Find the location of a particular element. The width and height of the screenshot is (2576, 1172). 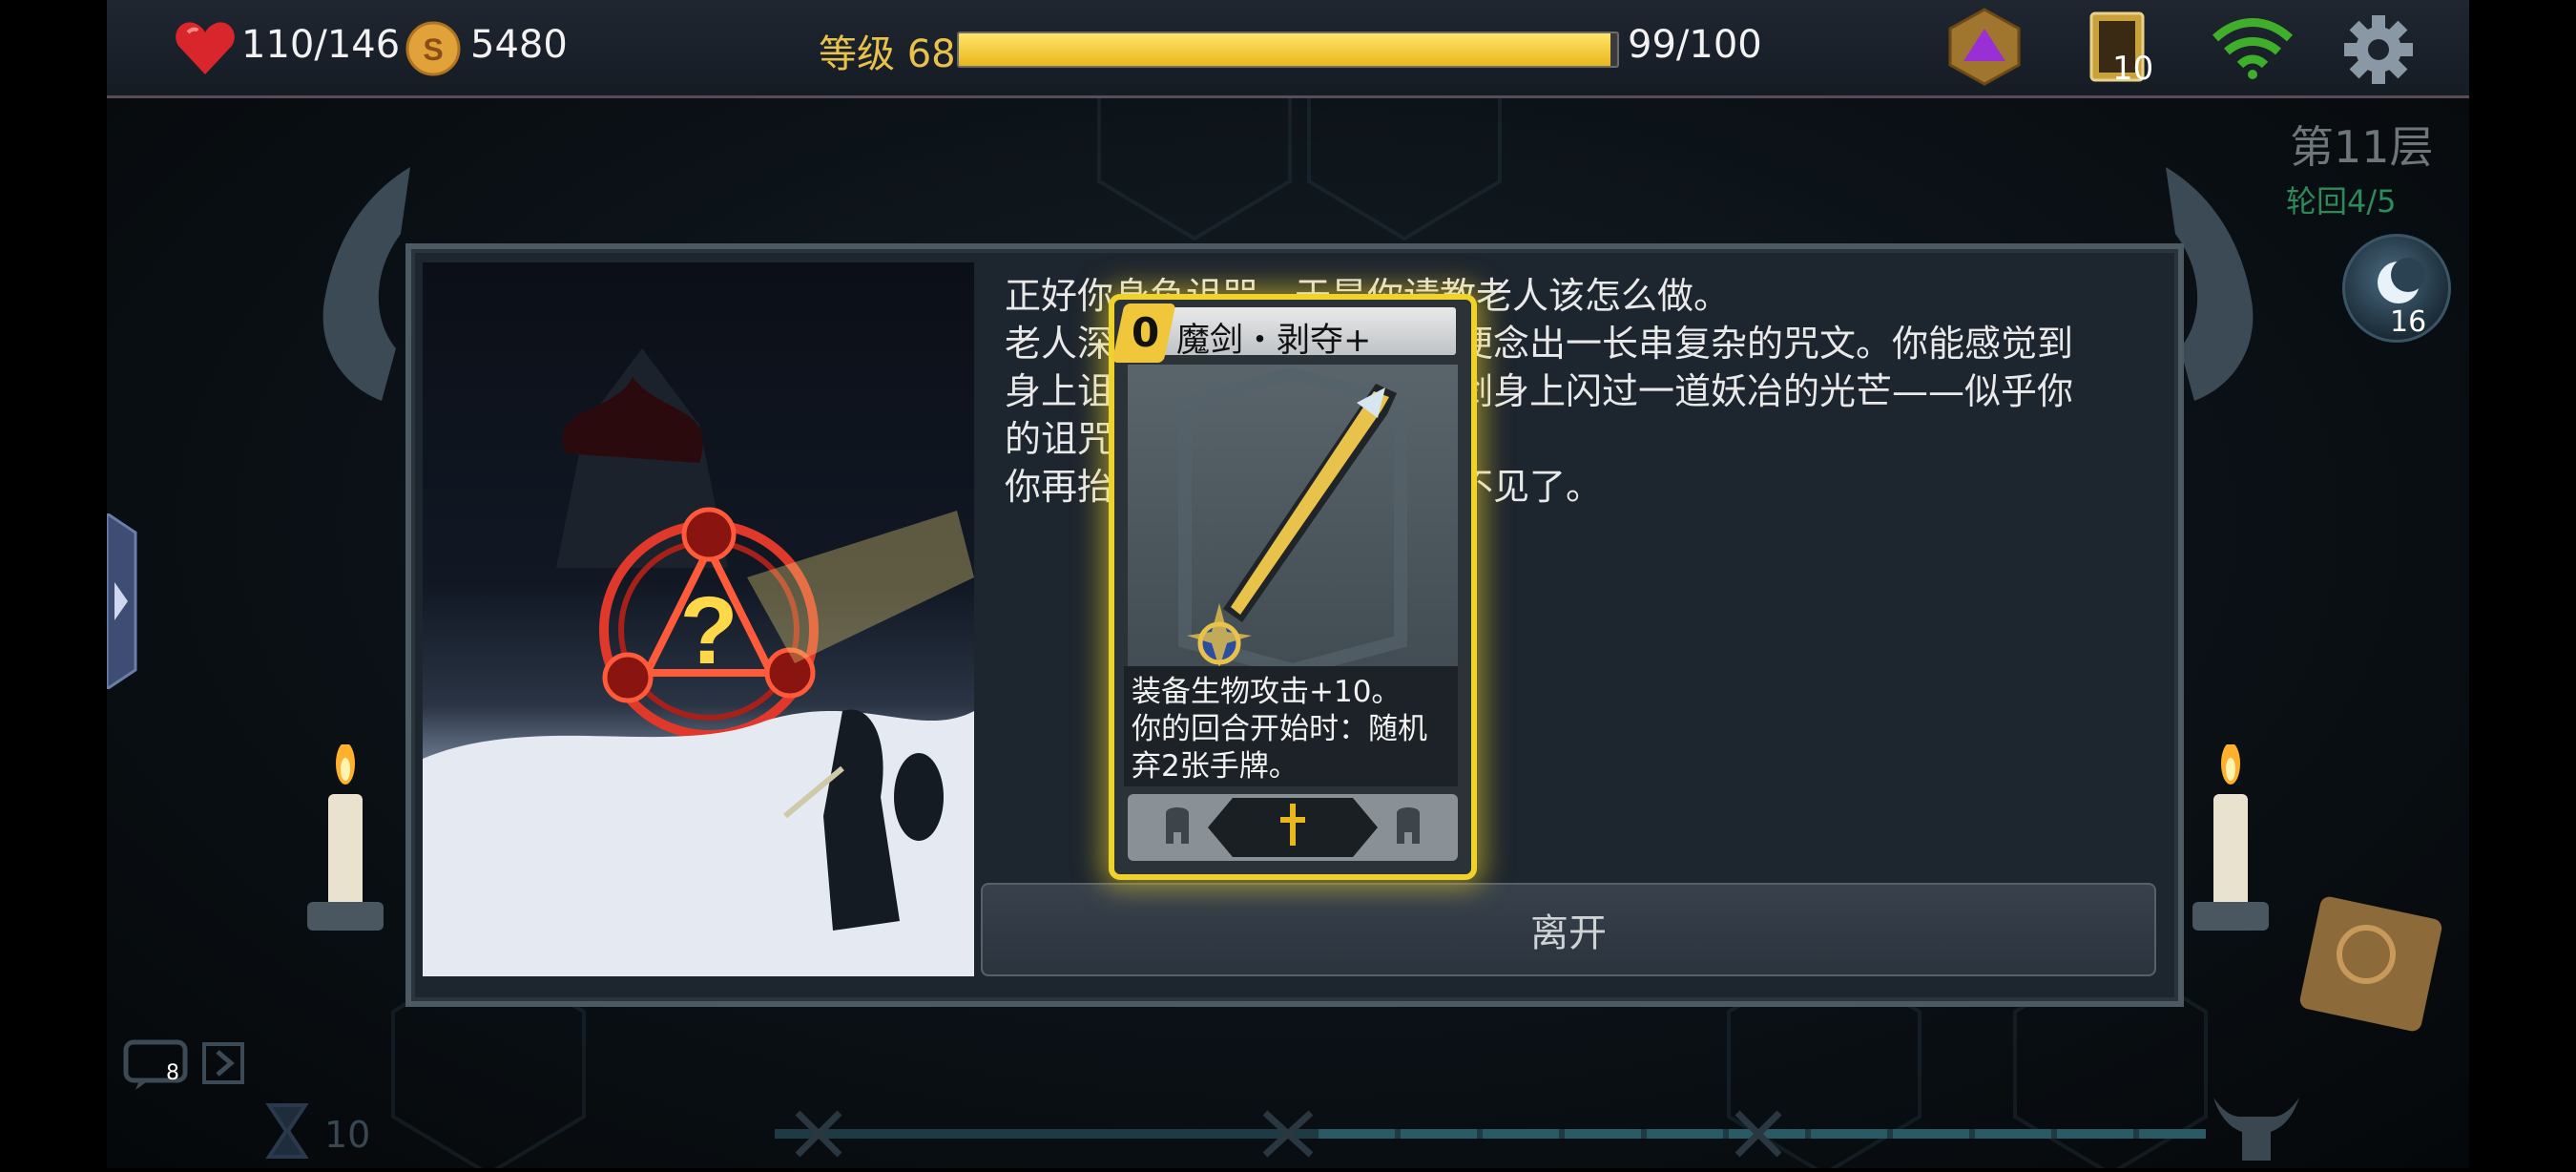

round-indicator: 轮回4/5 is located at coordinates (2341, 201).